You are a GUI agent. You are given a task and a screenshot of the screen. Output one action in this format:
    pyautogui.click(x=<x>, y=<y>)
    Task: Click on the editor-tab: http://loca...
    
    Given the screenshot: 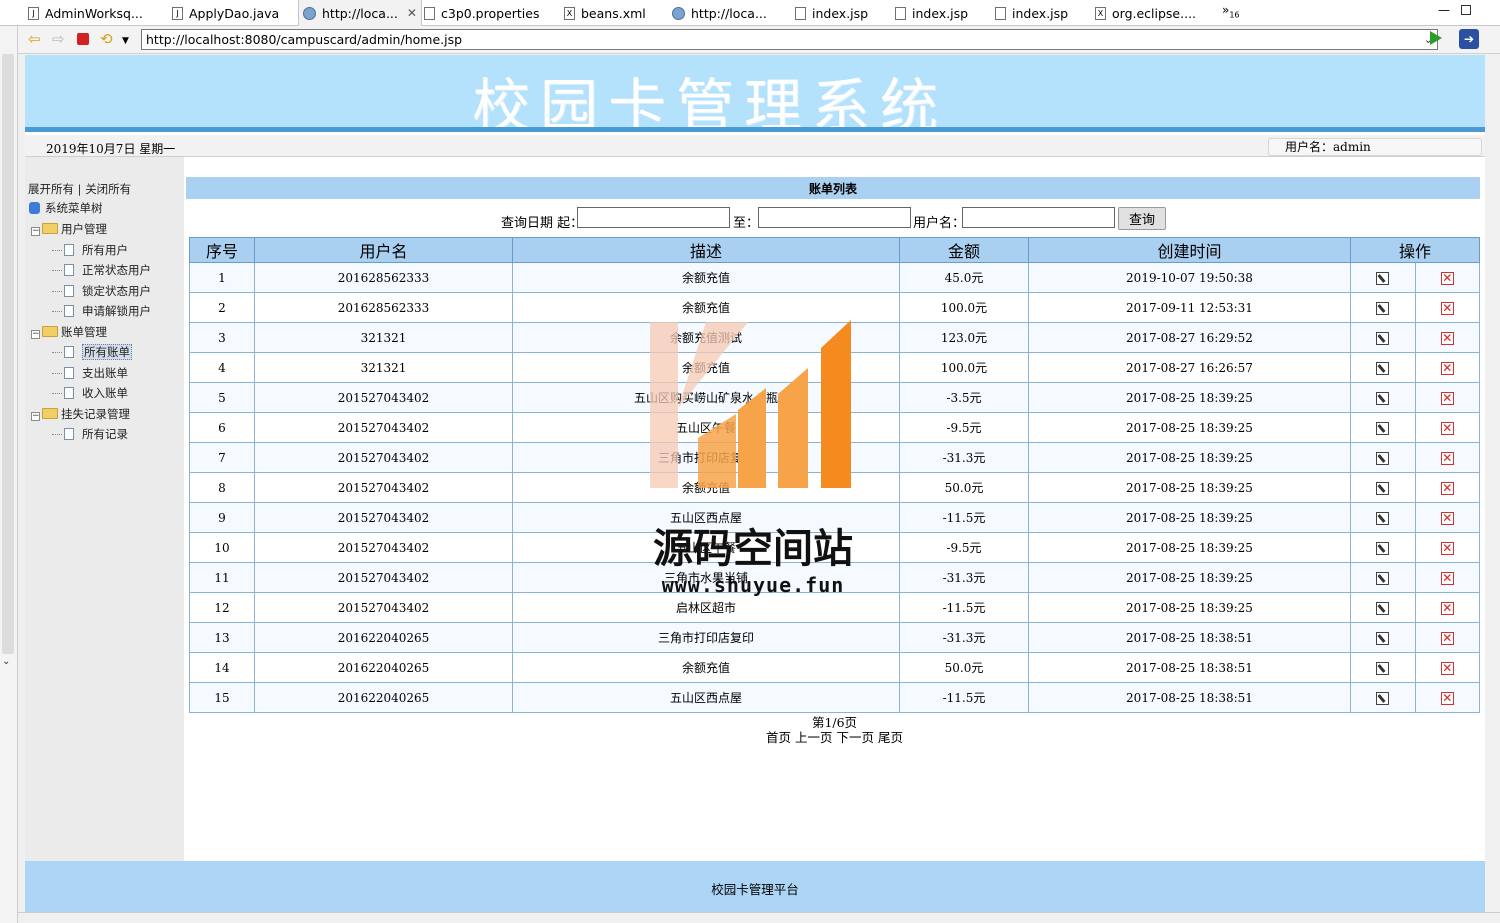 What is the action you would take?
    pyautogui.click(x=719, y=13)
    